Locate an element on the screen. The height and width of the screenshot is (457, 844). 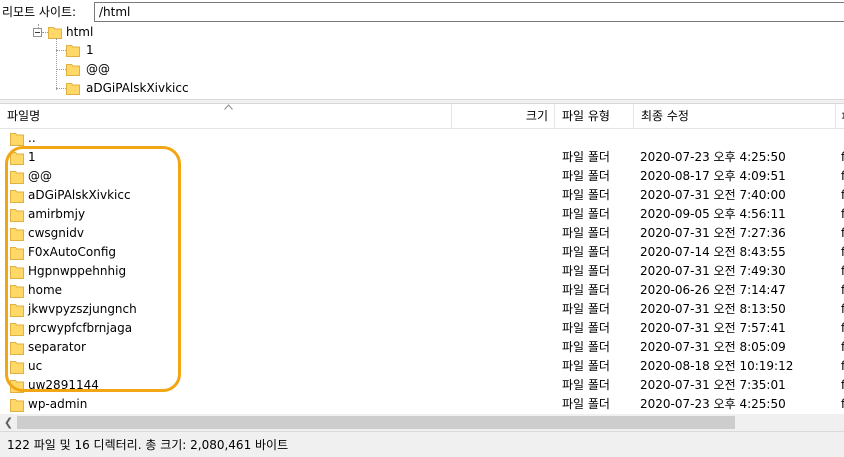
list-item: uc 파일 폴더 2020-08-18 오전 10:19:12 f is located at coordinates (422, 366).